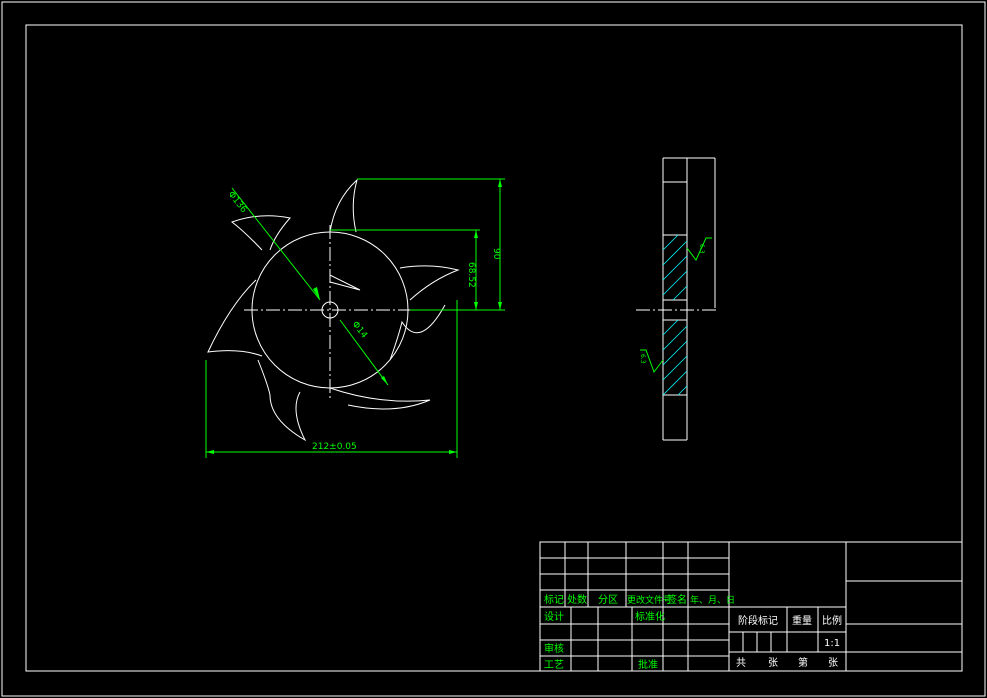  Describe the element at coordinates (675, 357) in the screenshot. I see `hatch-lower` at that location.